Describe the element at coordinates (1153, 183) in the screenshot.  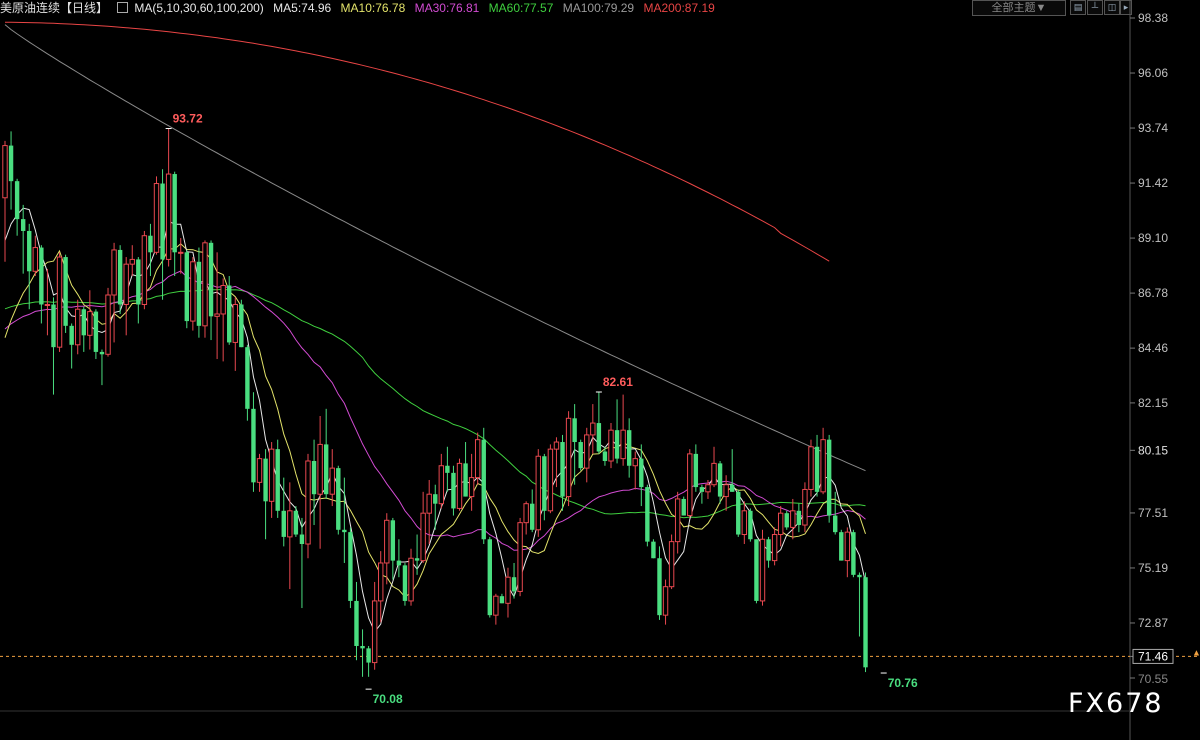
I see `y-tick-label: 91.42` at that location.